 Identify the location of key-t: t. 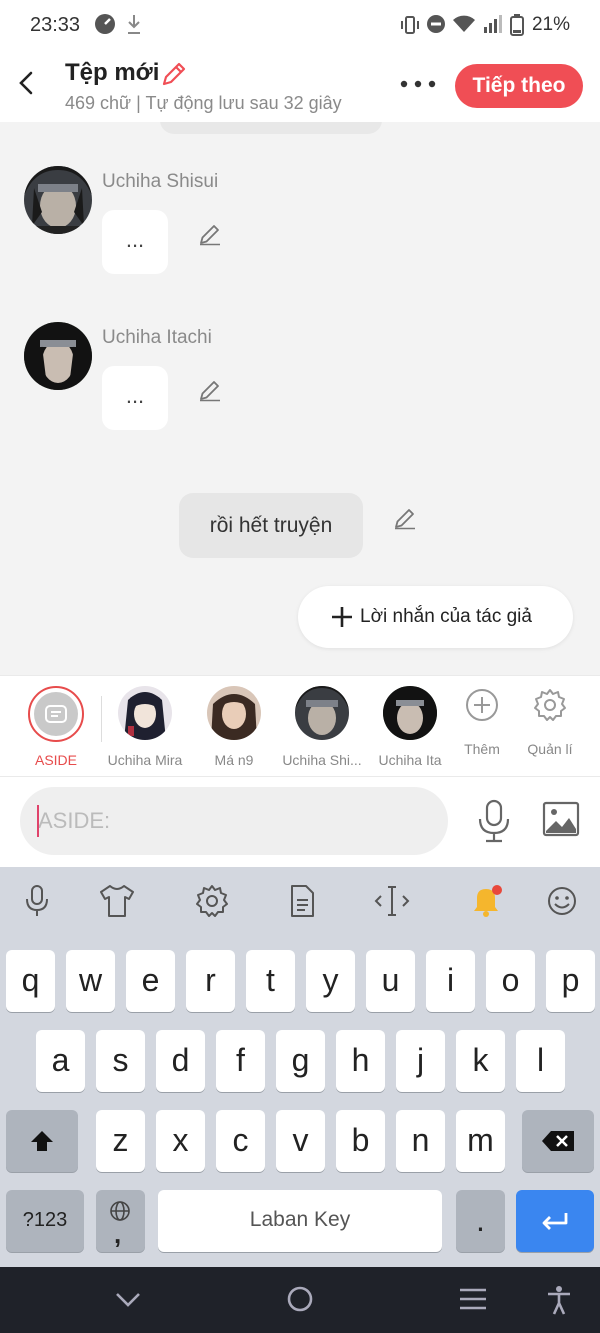
(270, 981).